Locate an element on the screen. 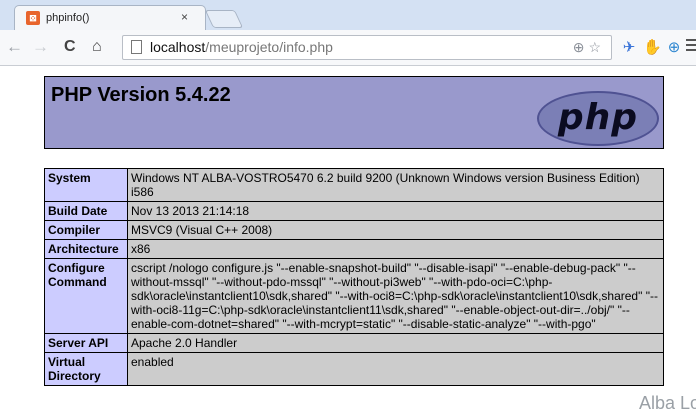 This screenshot has height=414, width=696. omnibox-icons: ⊕☆ is located at coordinates (589, 47).